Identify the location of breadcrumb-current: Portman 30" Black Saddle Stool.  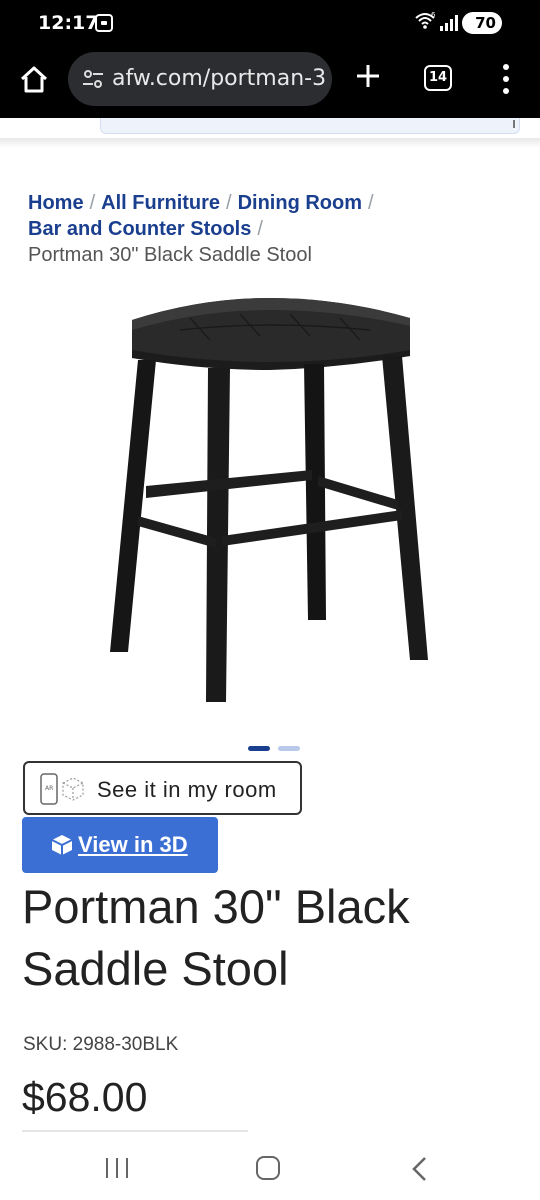
(170, 255).